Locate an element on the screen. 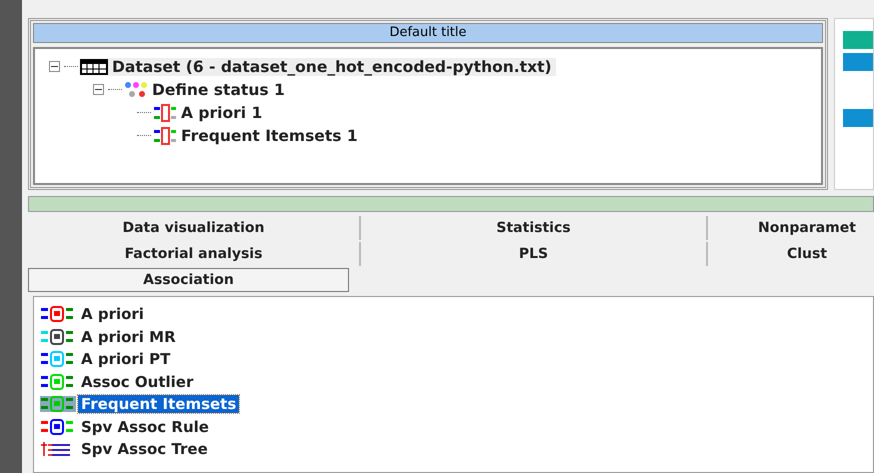 This screenshot has height=473, width=874. component-item: A priori MR is located at coordinates (128, 337).